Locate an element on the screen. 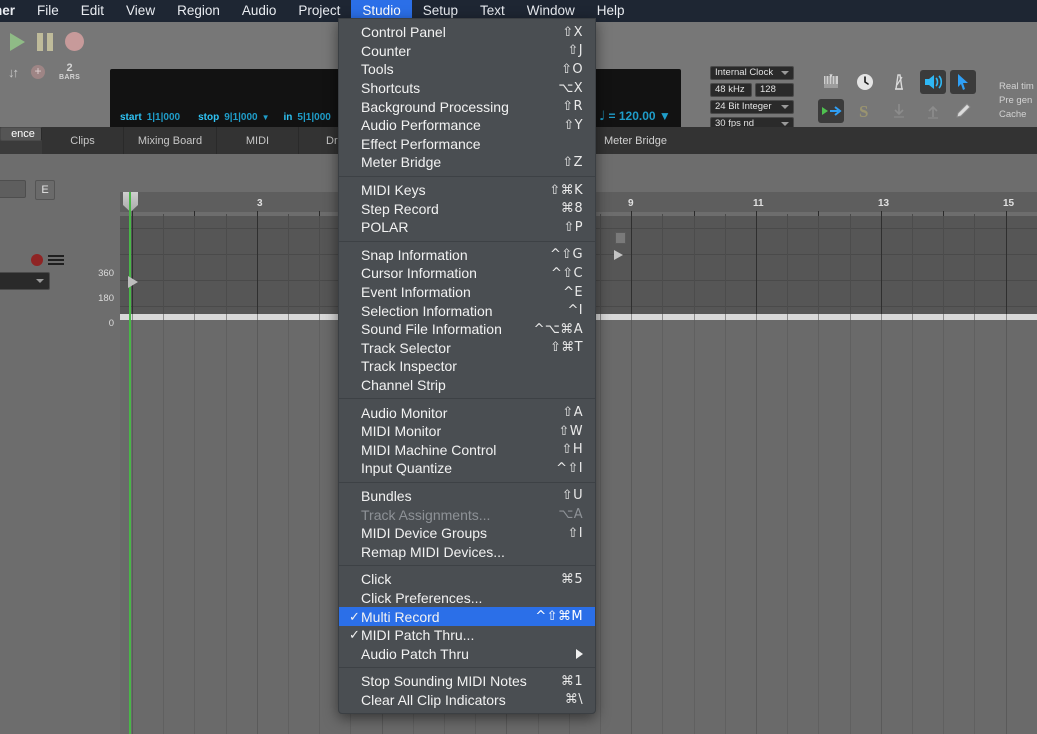 This screenshot has width=1037, height=734. menu-item-control-panel: Control Panel ⇧X is located at coordinates (467, 32).